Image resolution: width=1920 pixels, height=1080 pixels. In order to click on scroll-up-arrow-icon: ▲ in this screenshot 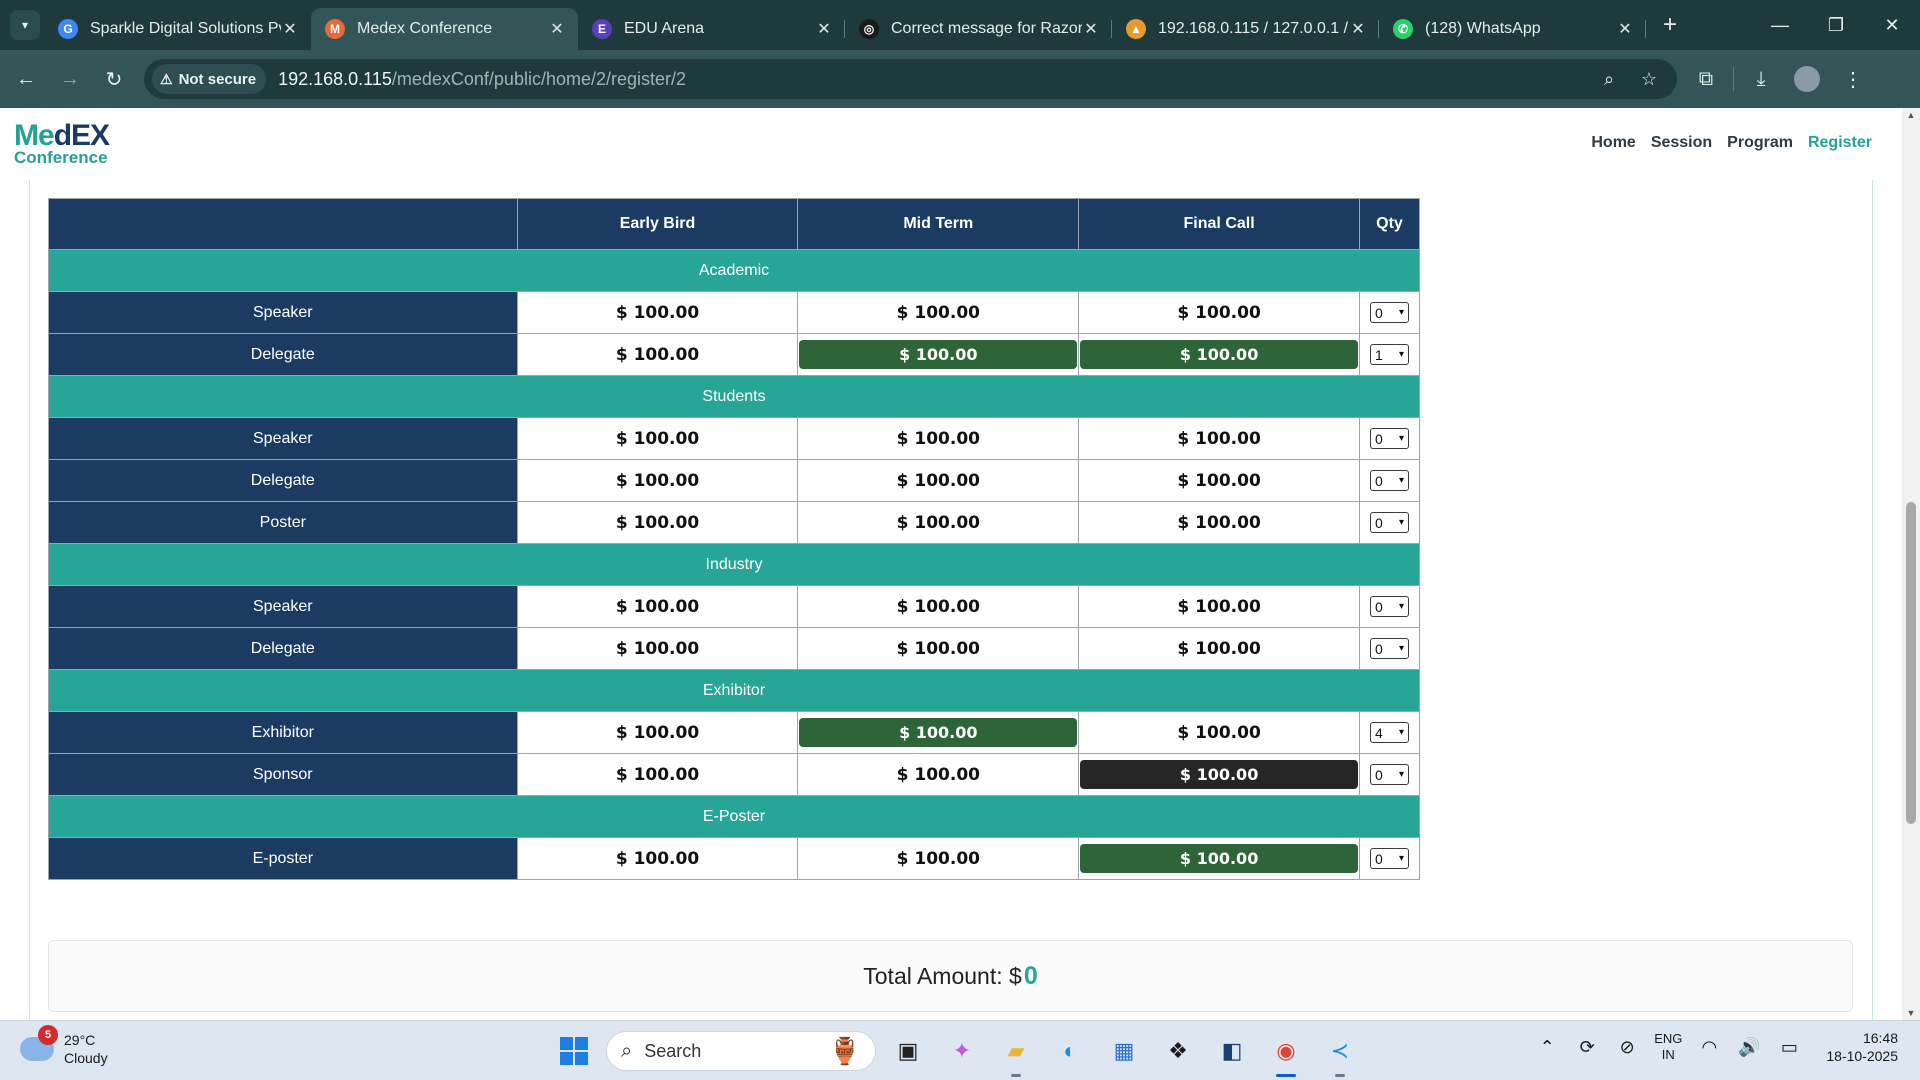, I will do `click(1911, 115)`.